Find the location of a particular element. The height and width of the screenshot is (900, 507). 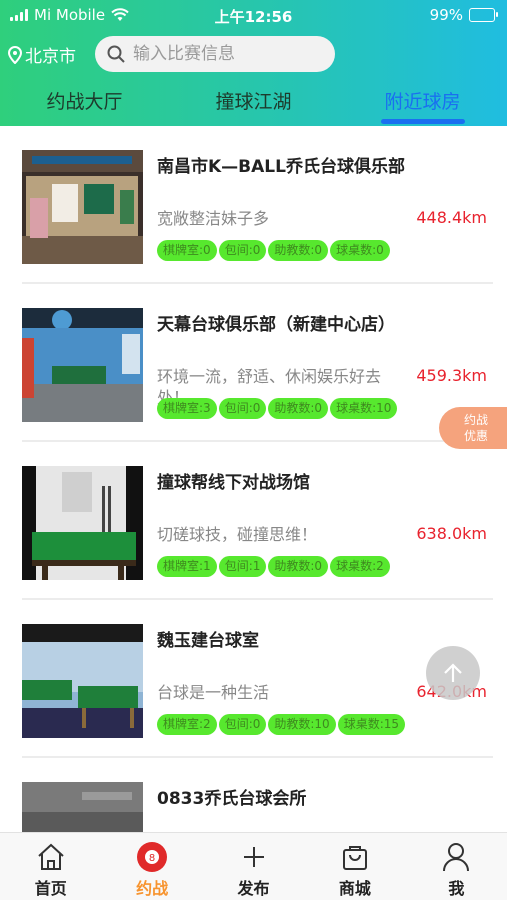

header: Mi Mobile 上午12:56 99% 北京市 约战大厅 撞球江湖 附近球房 is located at coordinates (253, 63).